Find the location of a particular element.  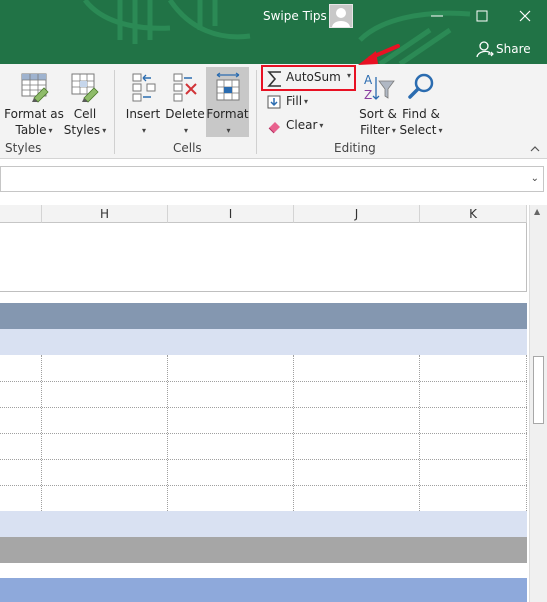

find-select-button: Find & Select ▾ is located at coordinates (421, 105).